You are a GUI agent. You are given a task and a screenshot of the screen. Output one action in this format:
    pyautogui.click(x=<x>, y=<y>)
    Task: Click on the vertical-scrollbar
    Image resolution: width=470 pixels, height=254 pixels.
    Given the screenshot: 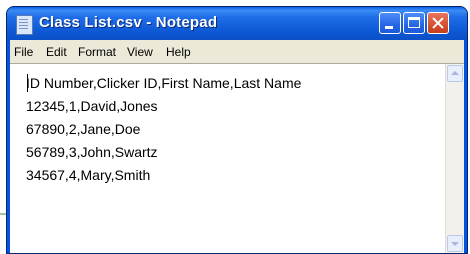 What is the action you would take?
    pyautogui.click(x=454, y=158)
    